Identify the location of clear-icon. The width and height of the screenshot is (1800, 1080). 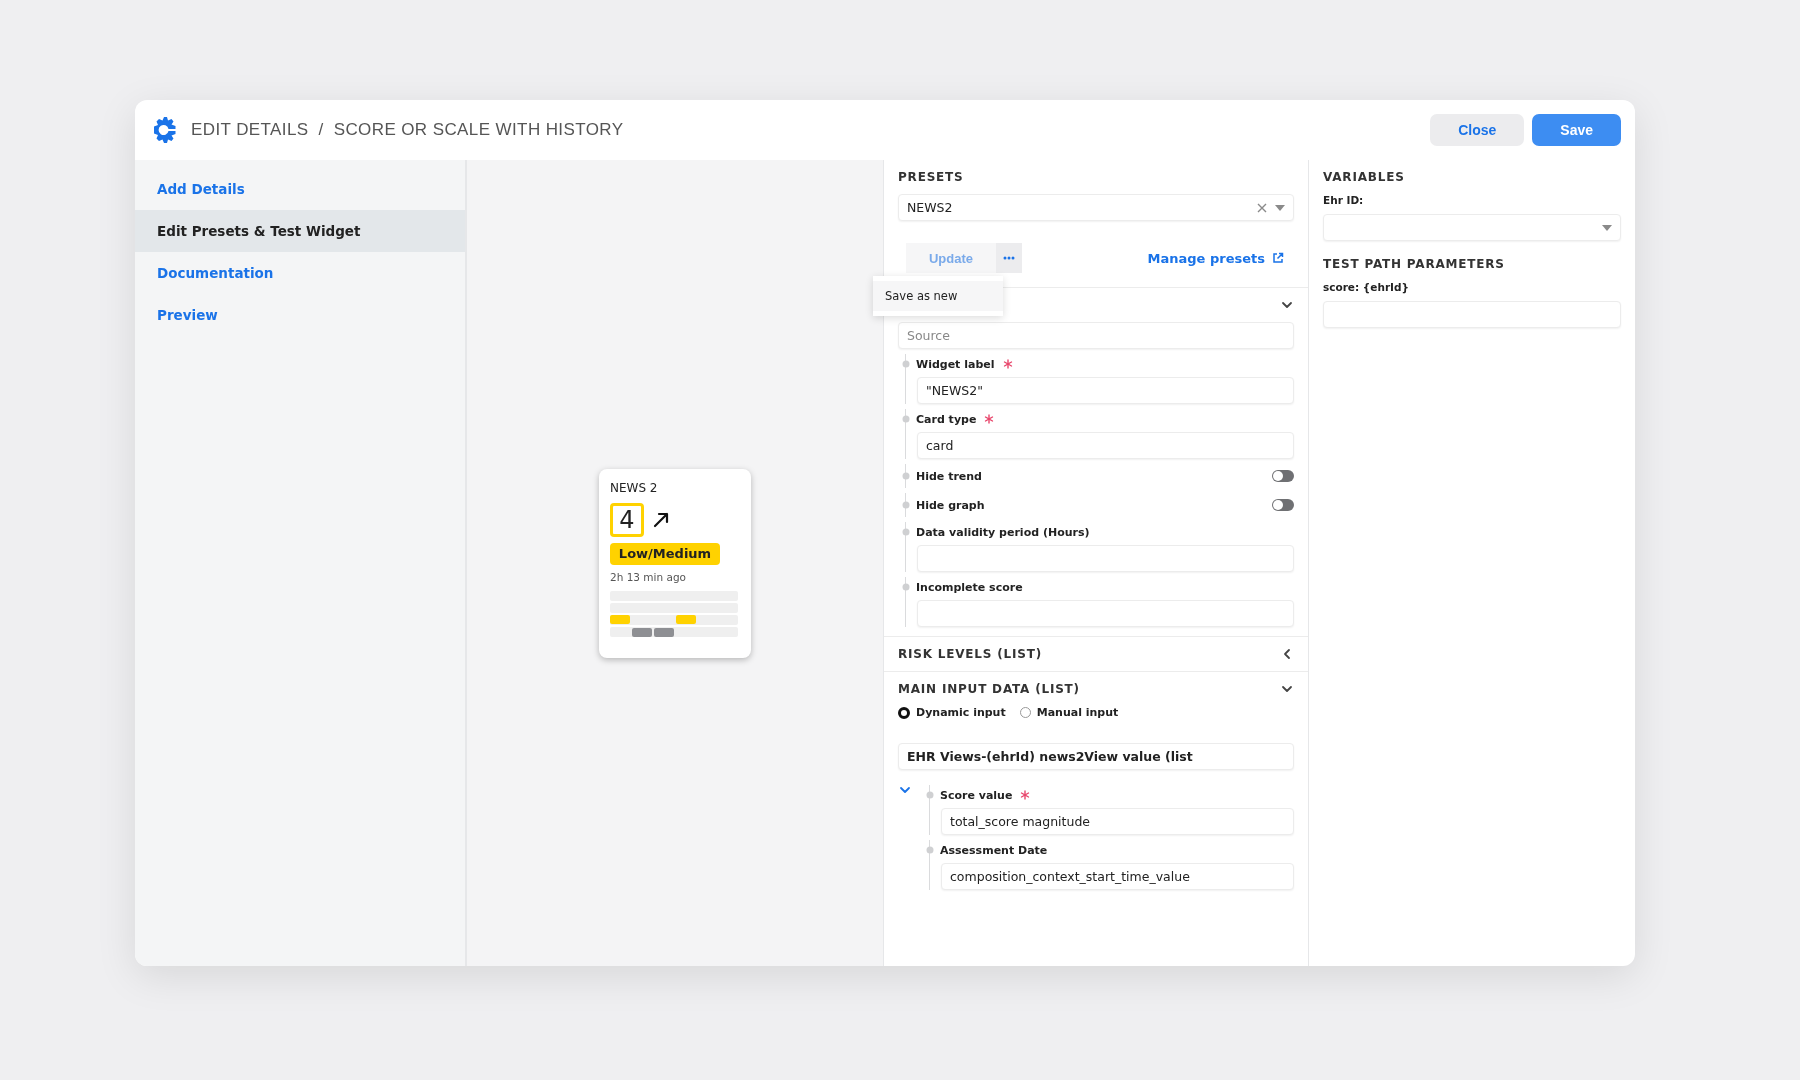
(1262, 207).